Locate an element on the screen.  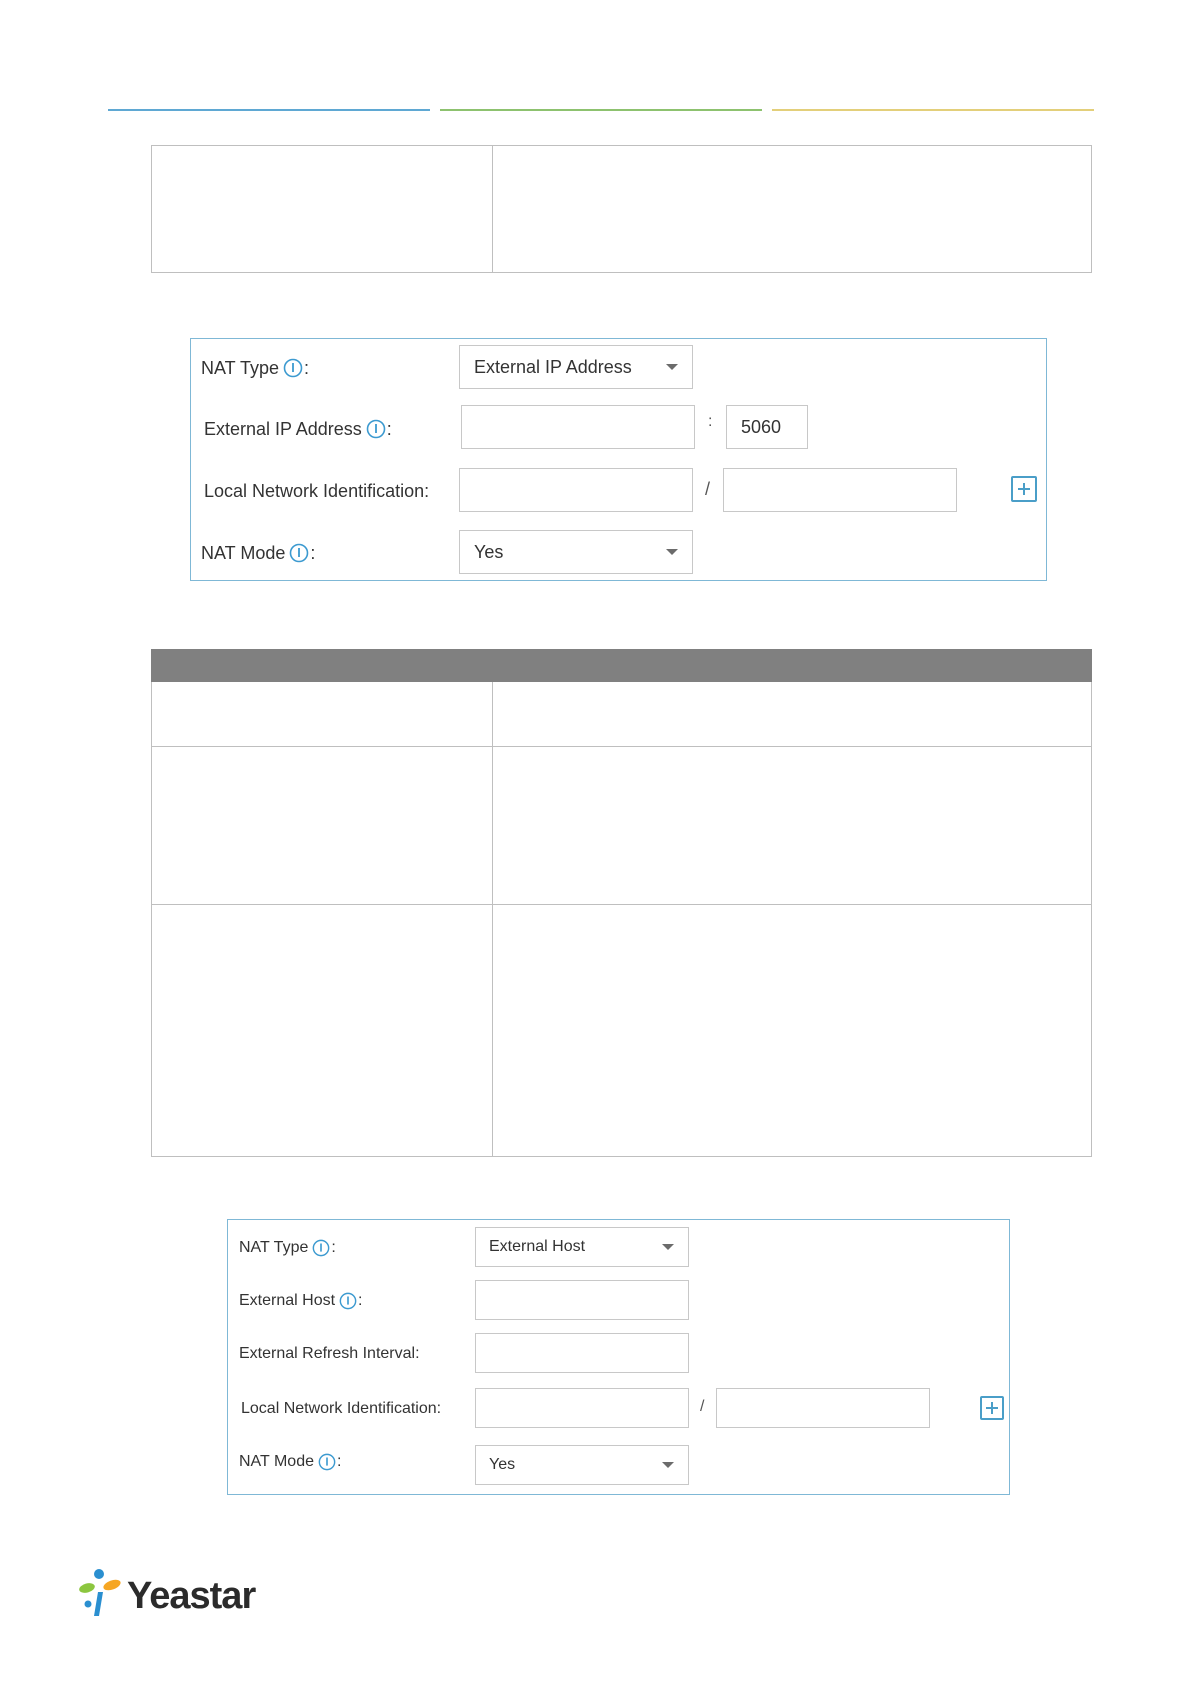
external-port-input: 5060 is located at coordinates (767, 427).